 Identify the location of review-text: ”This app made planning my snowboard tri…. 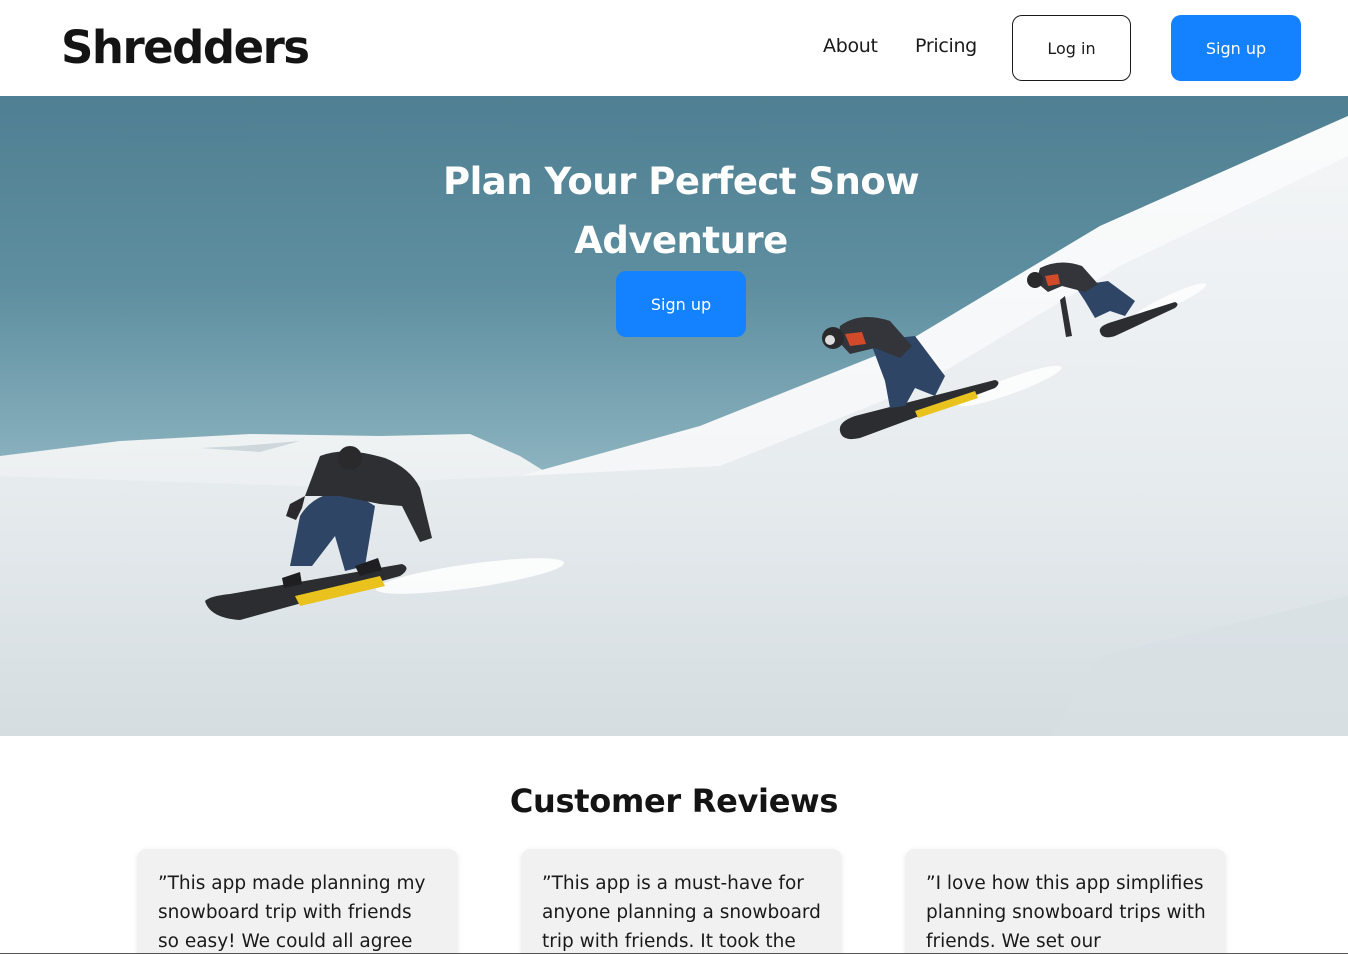
(292, 912).